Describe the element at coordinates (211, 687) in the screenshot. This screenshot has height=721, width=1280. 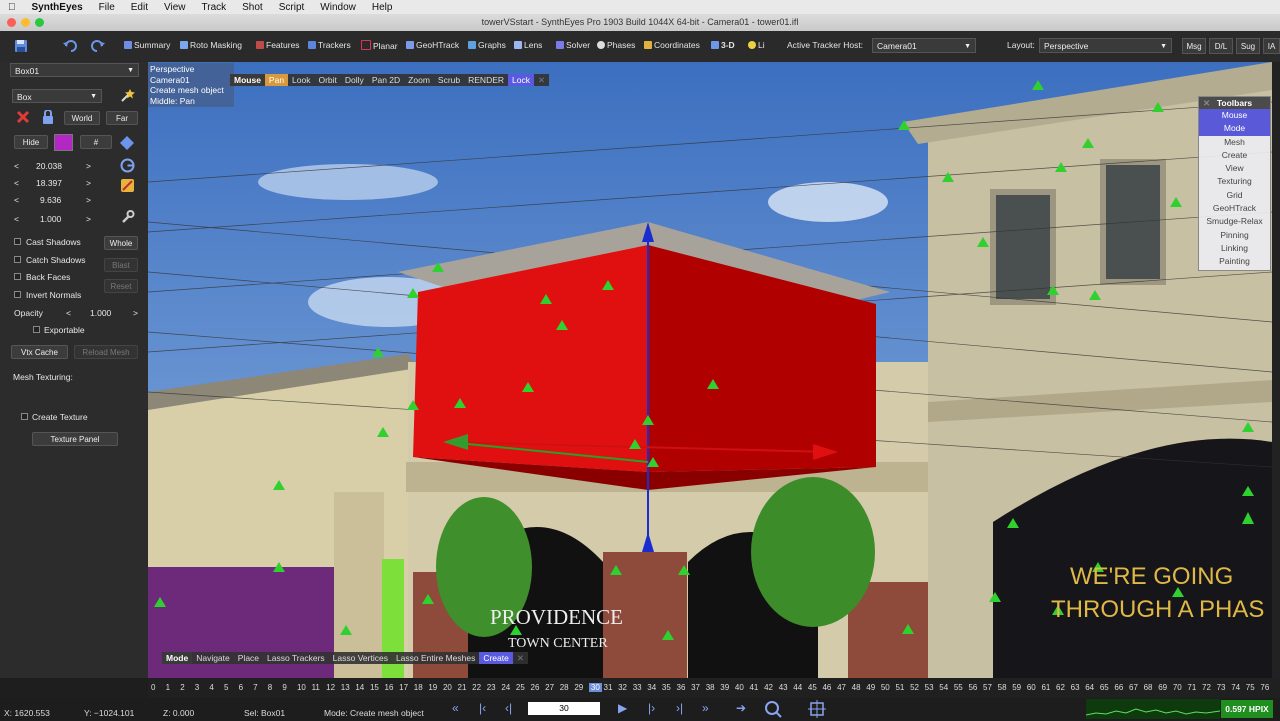
I see `frame-label: 4` at that location.